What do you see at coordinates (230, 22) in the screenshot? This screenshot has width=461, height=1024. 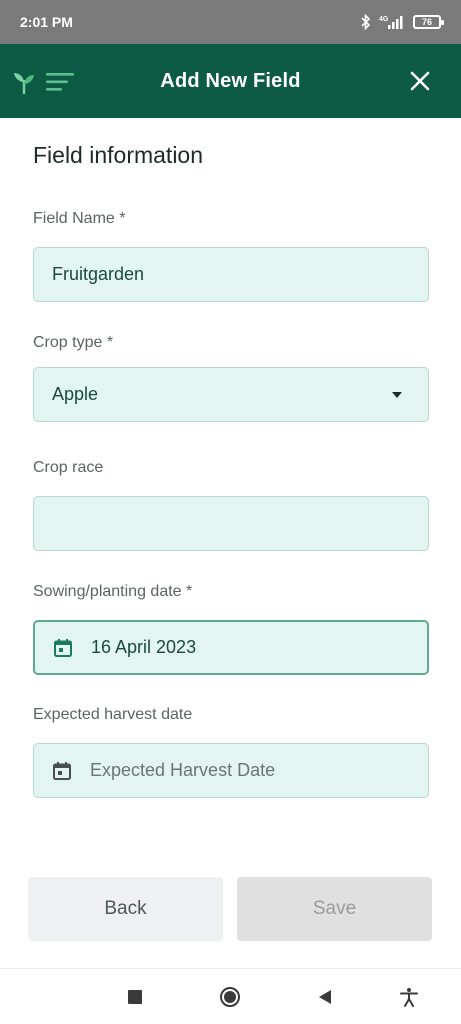 I see `status-bar: 2:01 PM 4G 76` at bounding box center [230, 22].